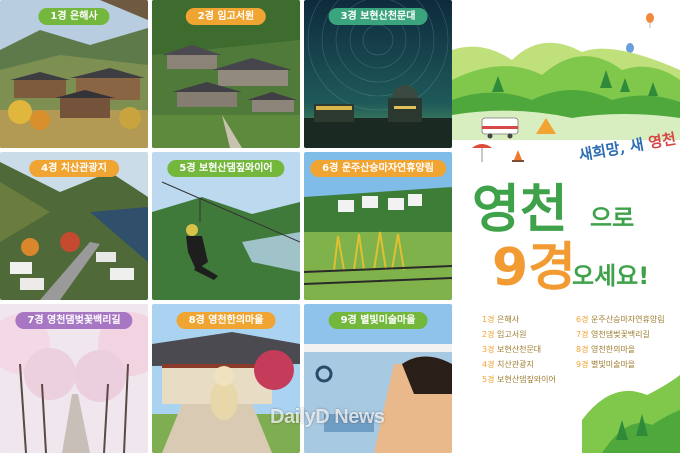  Describe the element at coordinates (74, 16) in the screenshot. I see `tile-1-label: 1경 은해사` at that location.